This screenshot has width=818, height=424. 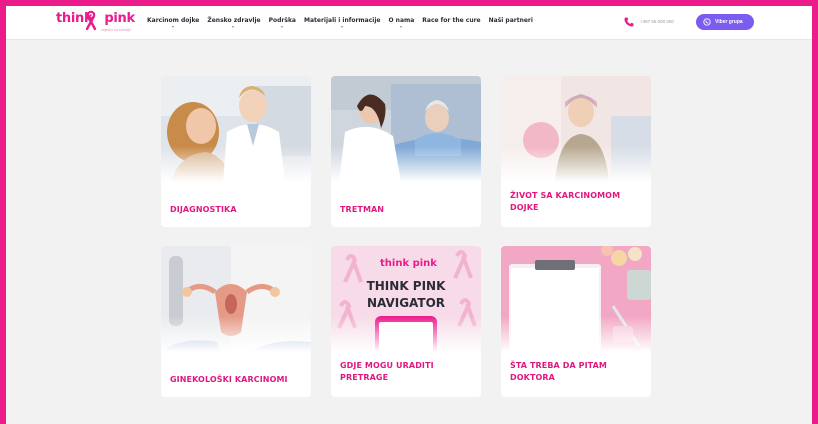 I want to click on card-zivot-sa-karcinomom: ŽIVOT SA KARCINOMOM DOJKE, so click(x=576, y=151).